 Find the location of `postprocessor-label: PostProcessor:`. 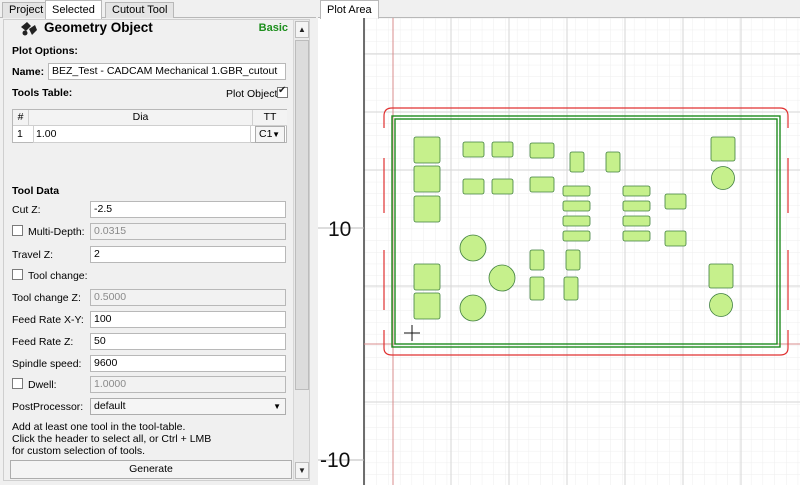

postprocessor-label: PostProcessor: is located at coordinates (48, 407).